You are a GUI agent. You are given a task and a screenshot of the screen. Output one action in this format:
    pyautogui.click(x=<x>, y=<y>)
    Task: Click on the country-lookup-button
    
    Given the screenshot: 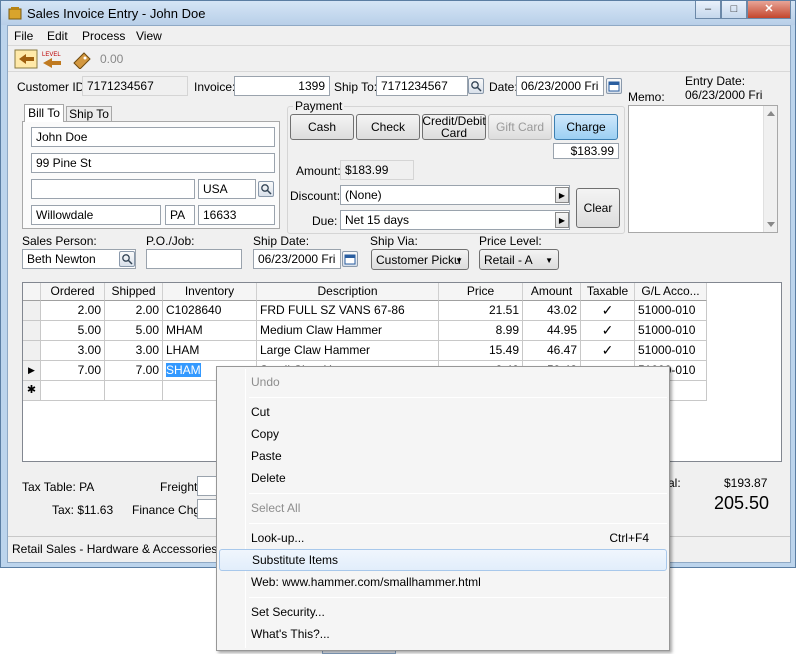 What is the action you would take?
    pyautogui.click(x=266, y=189)
    